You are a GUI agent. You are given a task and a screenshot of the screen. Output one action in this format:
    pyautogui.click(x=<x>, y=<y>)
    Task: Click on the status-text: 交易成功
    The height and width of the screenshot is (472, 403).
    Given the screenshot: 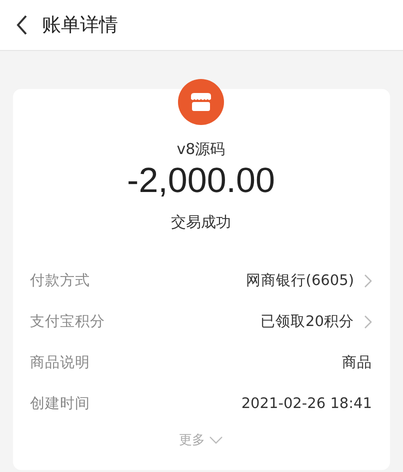 What is the action you would take?
    pyautogui.click(x=201, y=222)
    